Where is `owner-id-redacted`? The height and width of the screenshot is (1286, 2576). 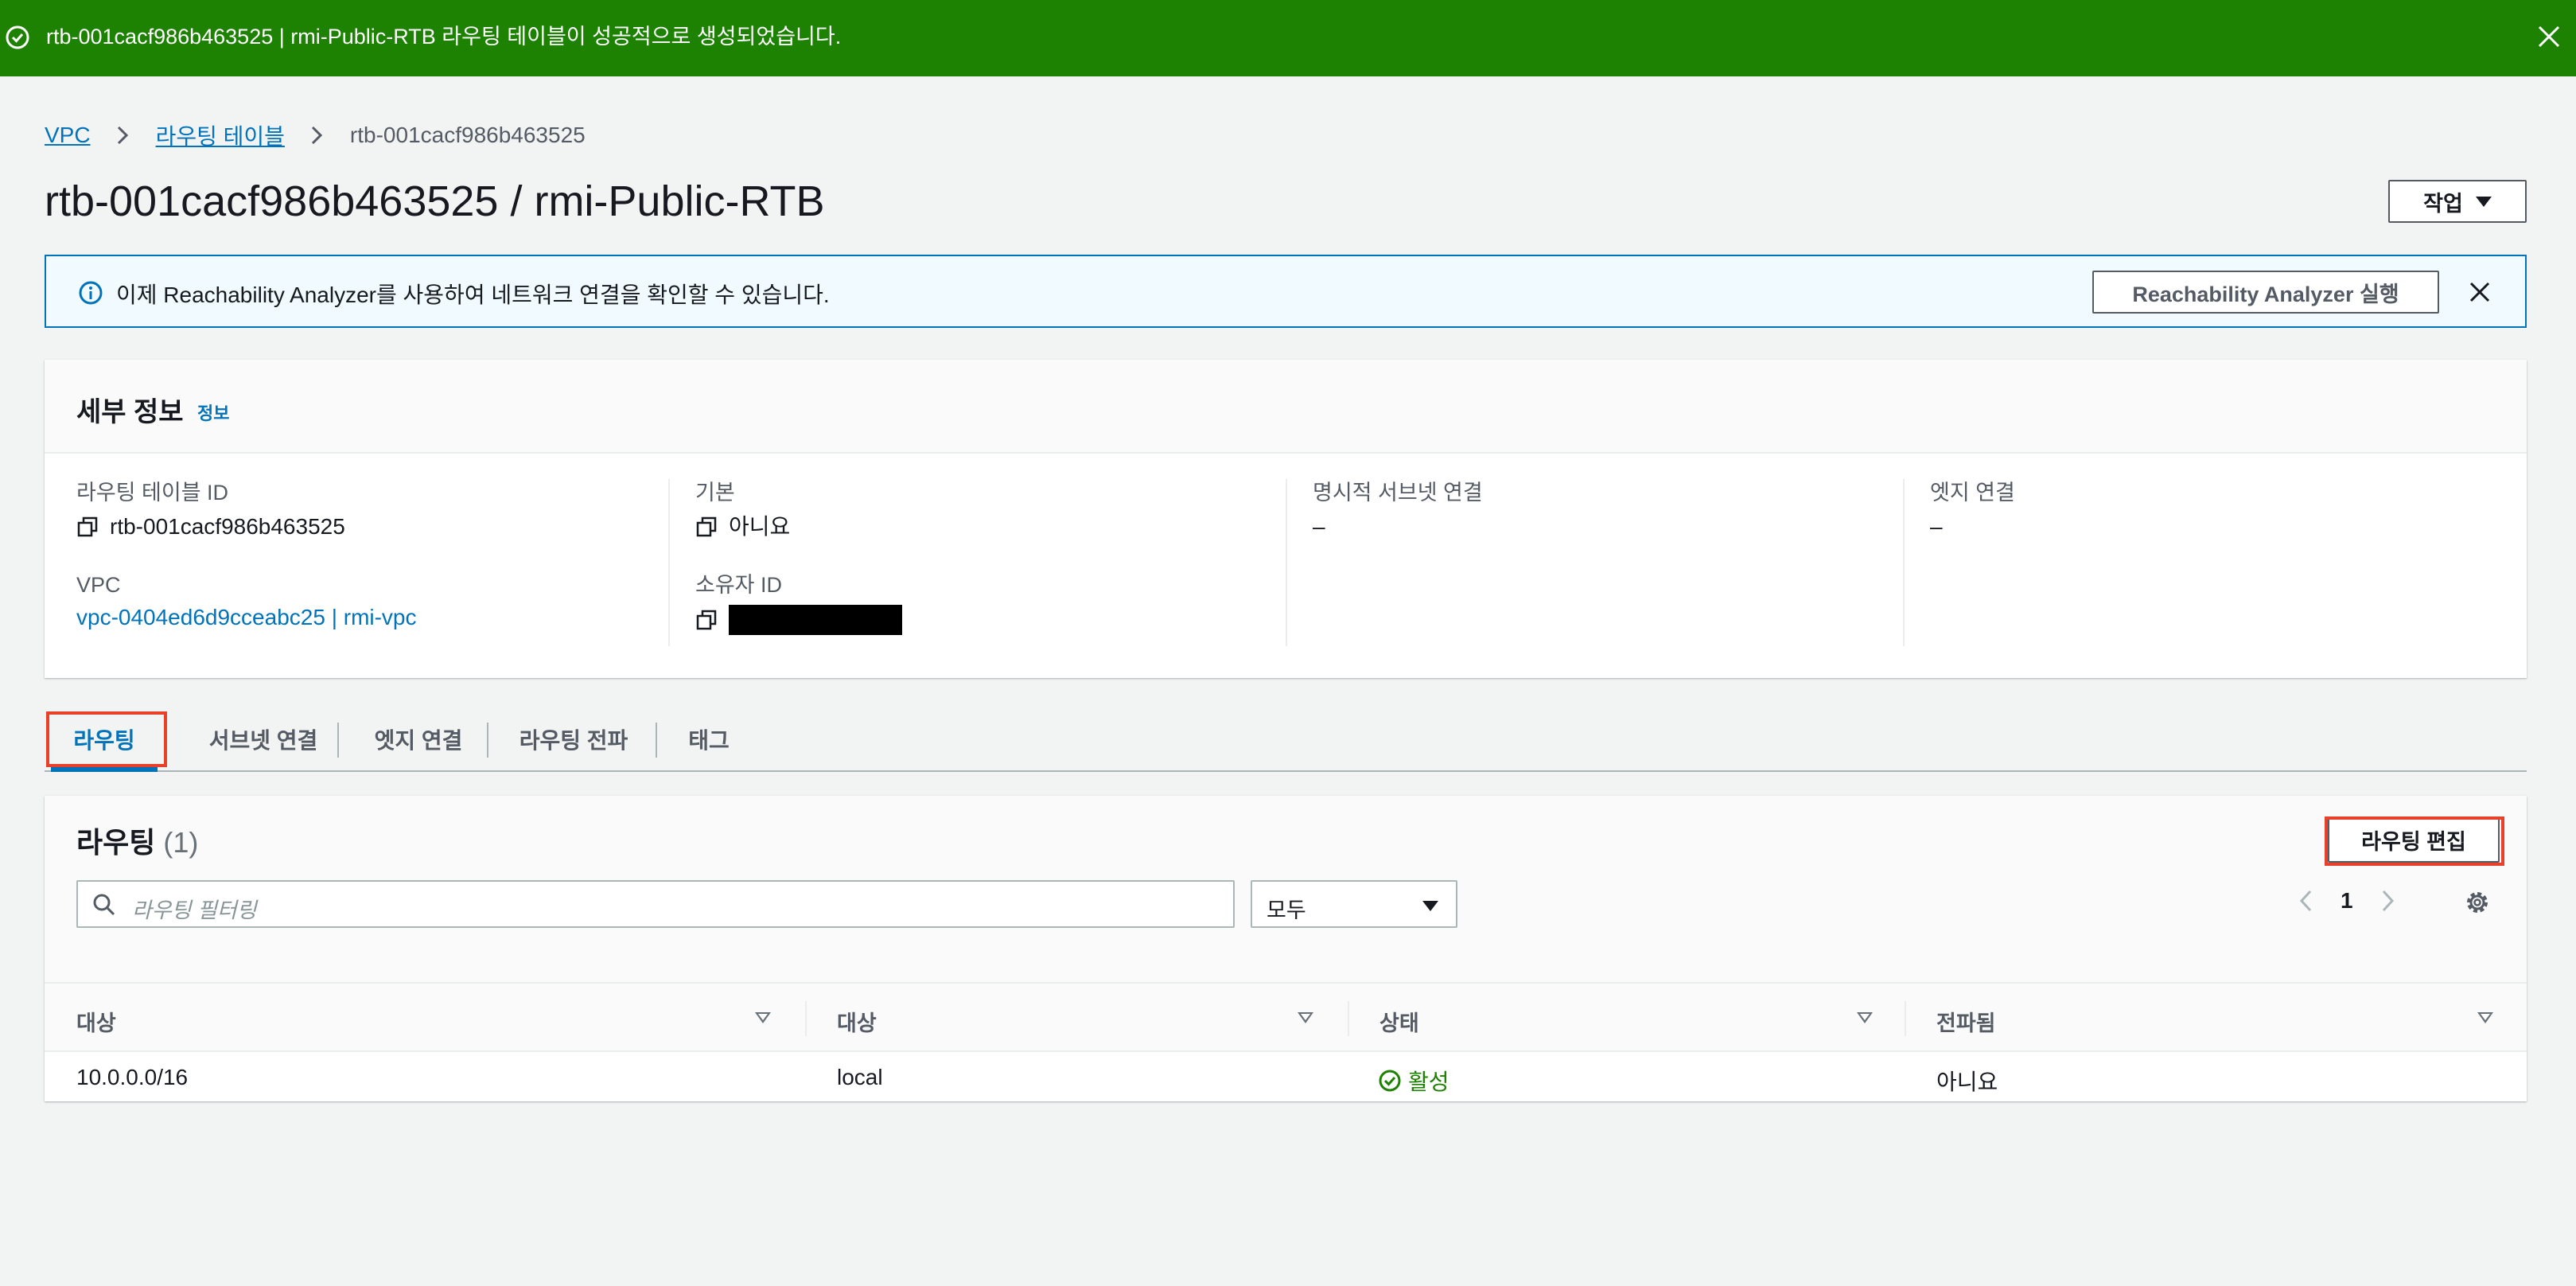
owner-id-redacted is located at coordinates (816, 620).